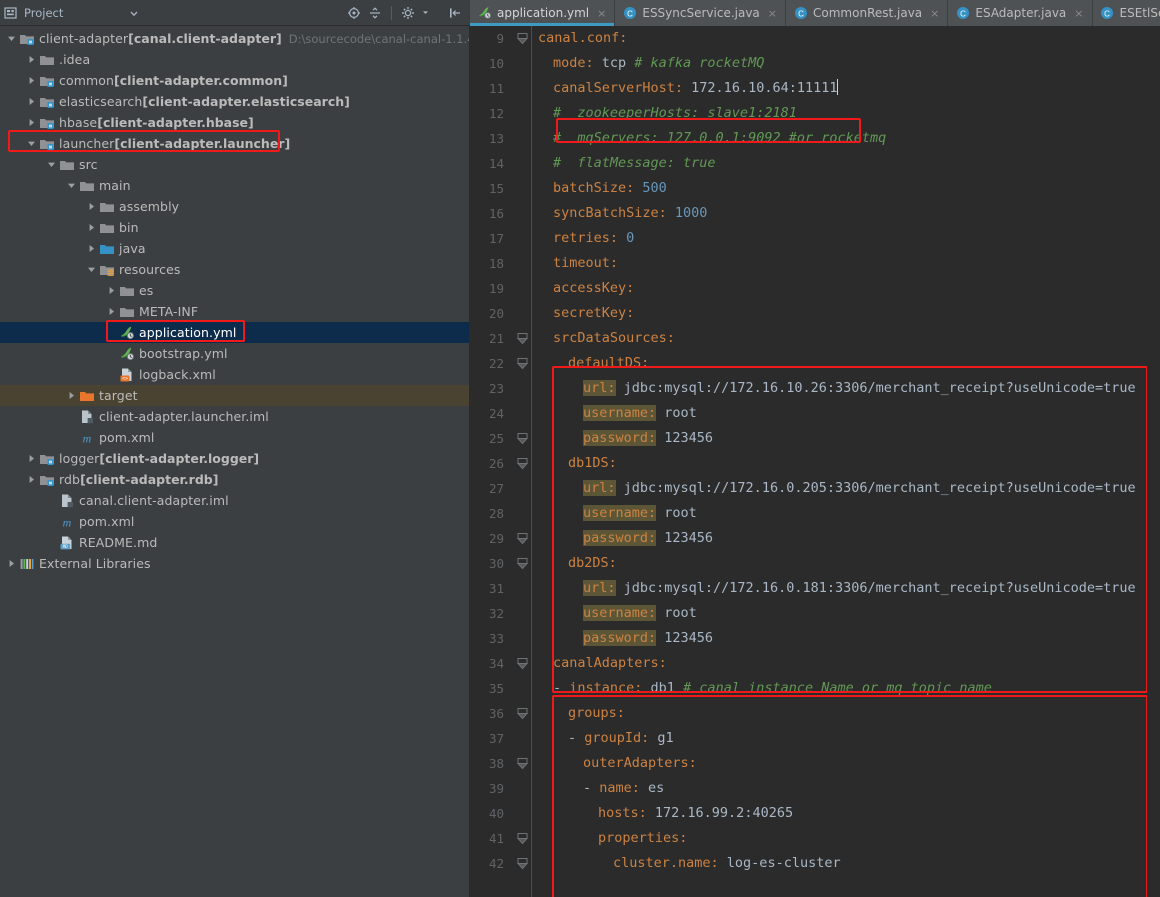 The height and width of the screenshot is (897, 1160). I want to click on hide-panel-icon, so click(455, 13).